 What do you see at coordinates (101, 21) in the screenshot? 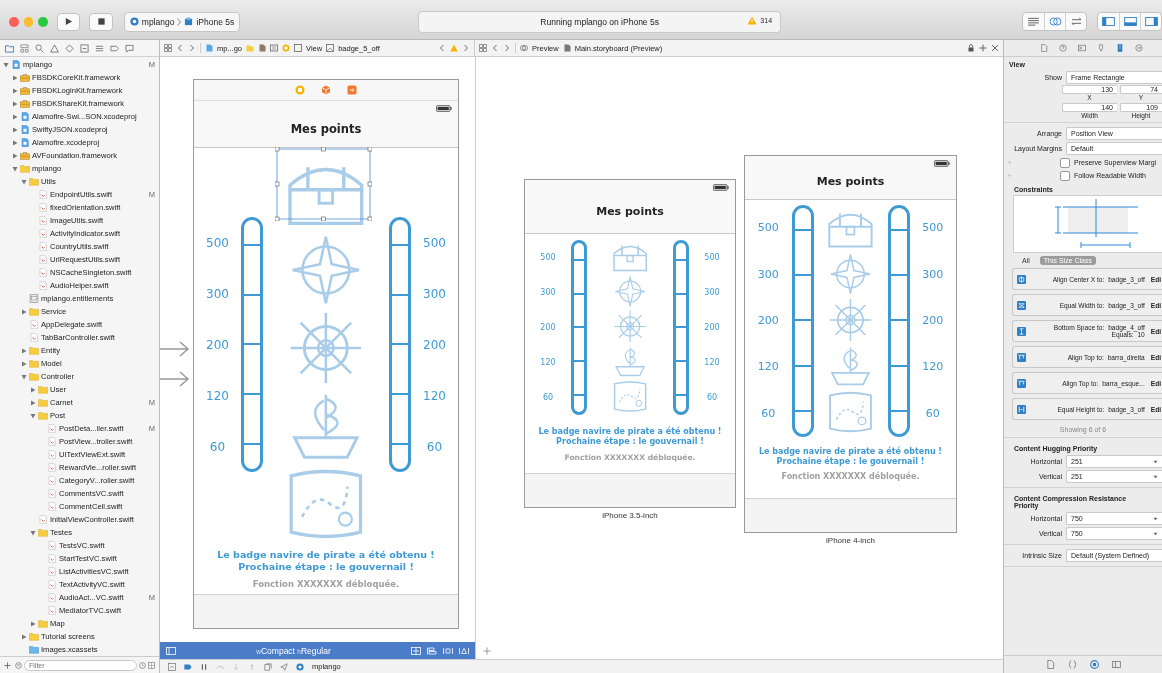
I see `stop-button` at bounding box center [101, 21].